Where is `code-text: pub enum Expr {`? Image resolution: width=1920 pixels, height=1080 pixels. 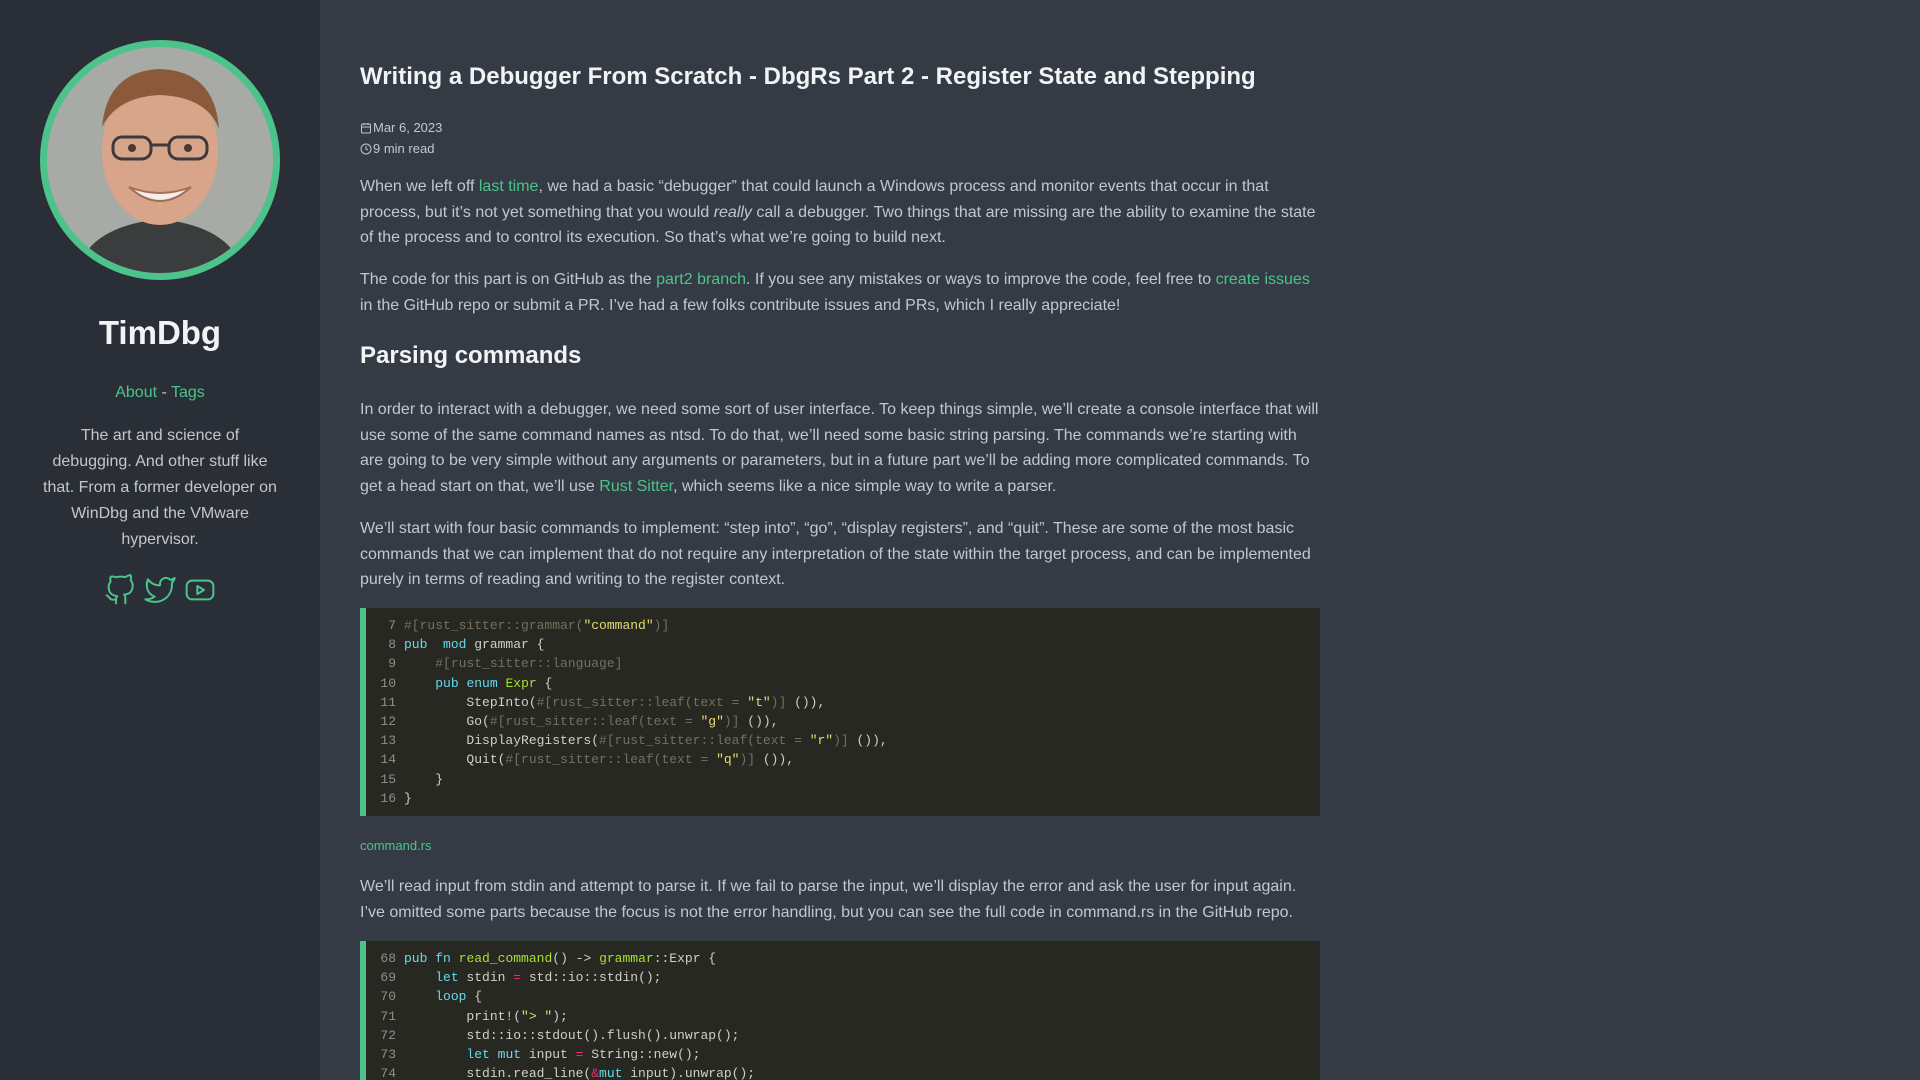 code-text: pub enum Expr { is located at coordinates (478, 683).